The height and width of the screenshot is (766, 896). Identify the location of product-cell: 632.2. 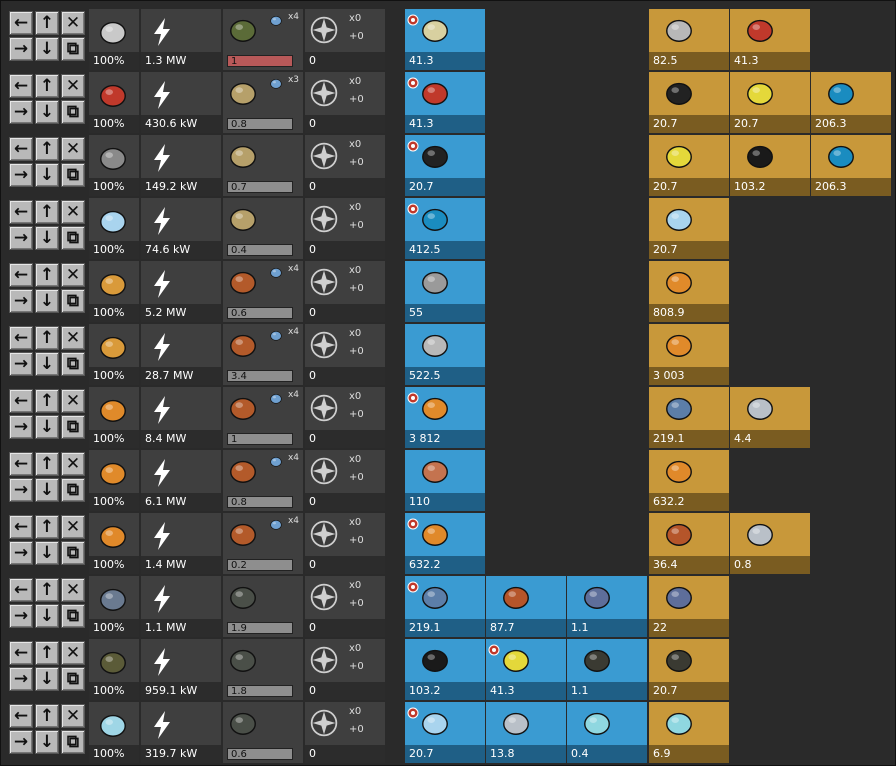
(445, 543).